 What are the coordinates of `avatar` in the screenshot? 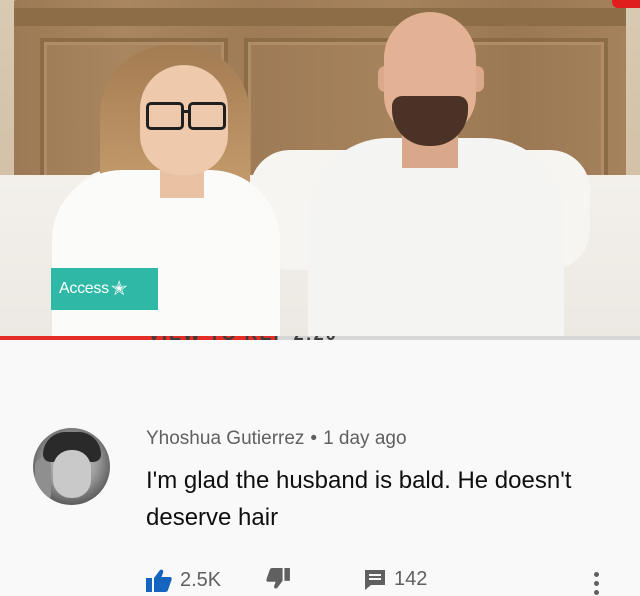 It's located at (71, 466).